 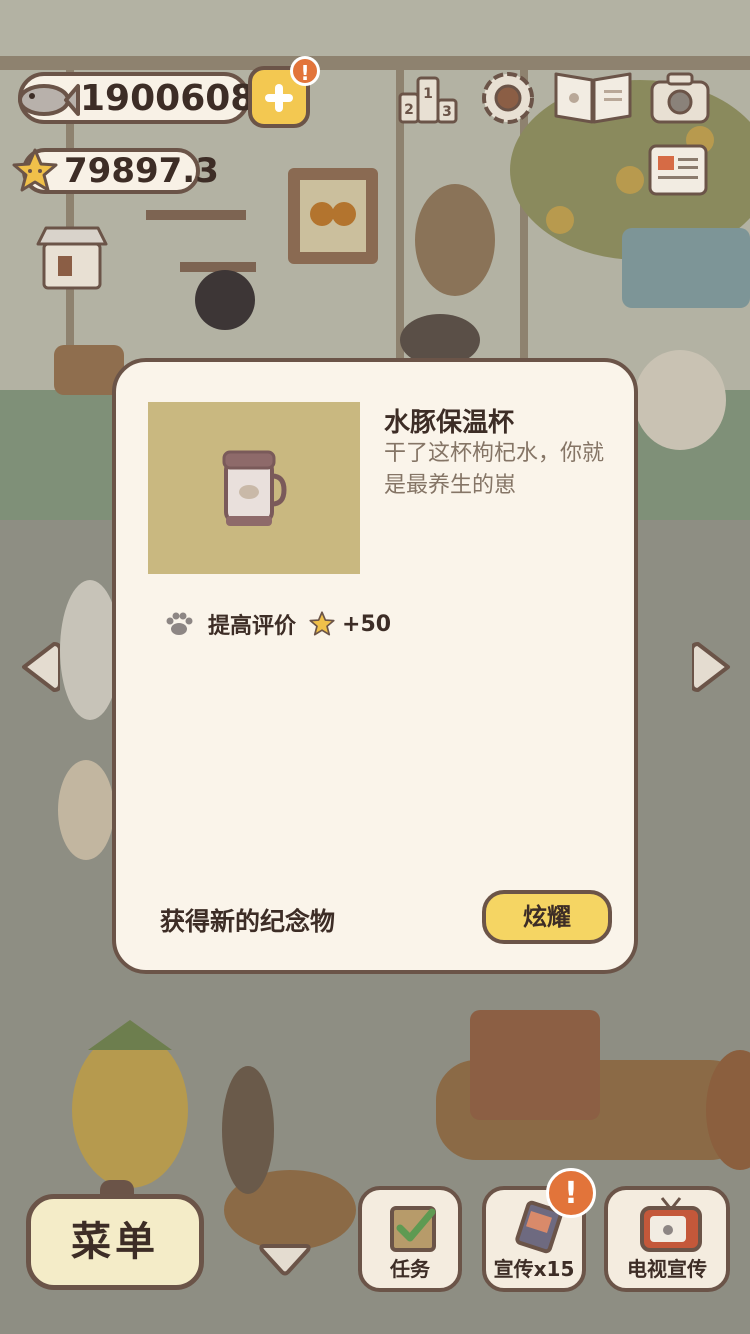 I want to click on previous-arrow-button, so click(x=38, y=667).